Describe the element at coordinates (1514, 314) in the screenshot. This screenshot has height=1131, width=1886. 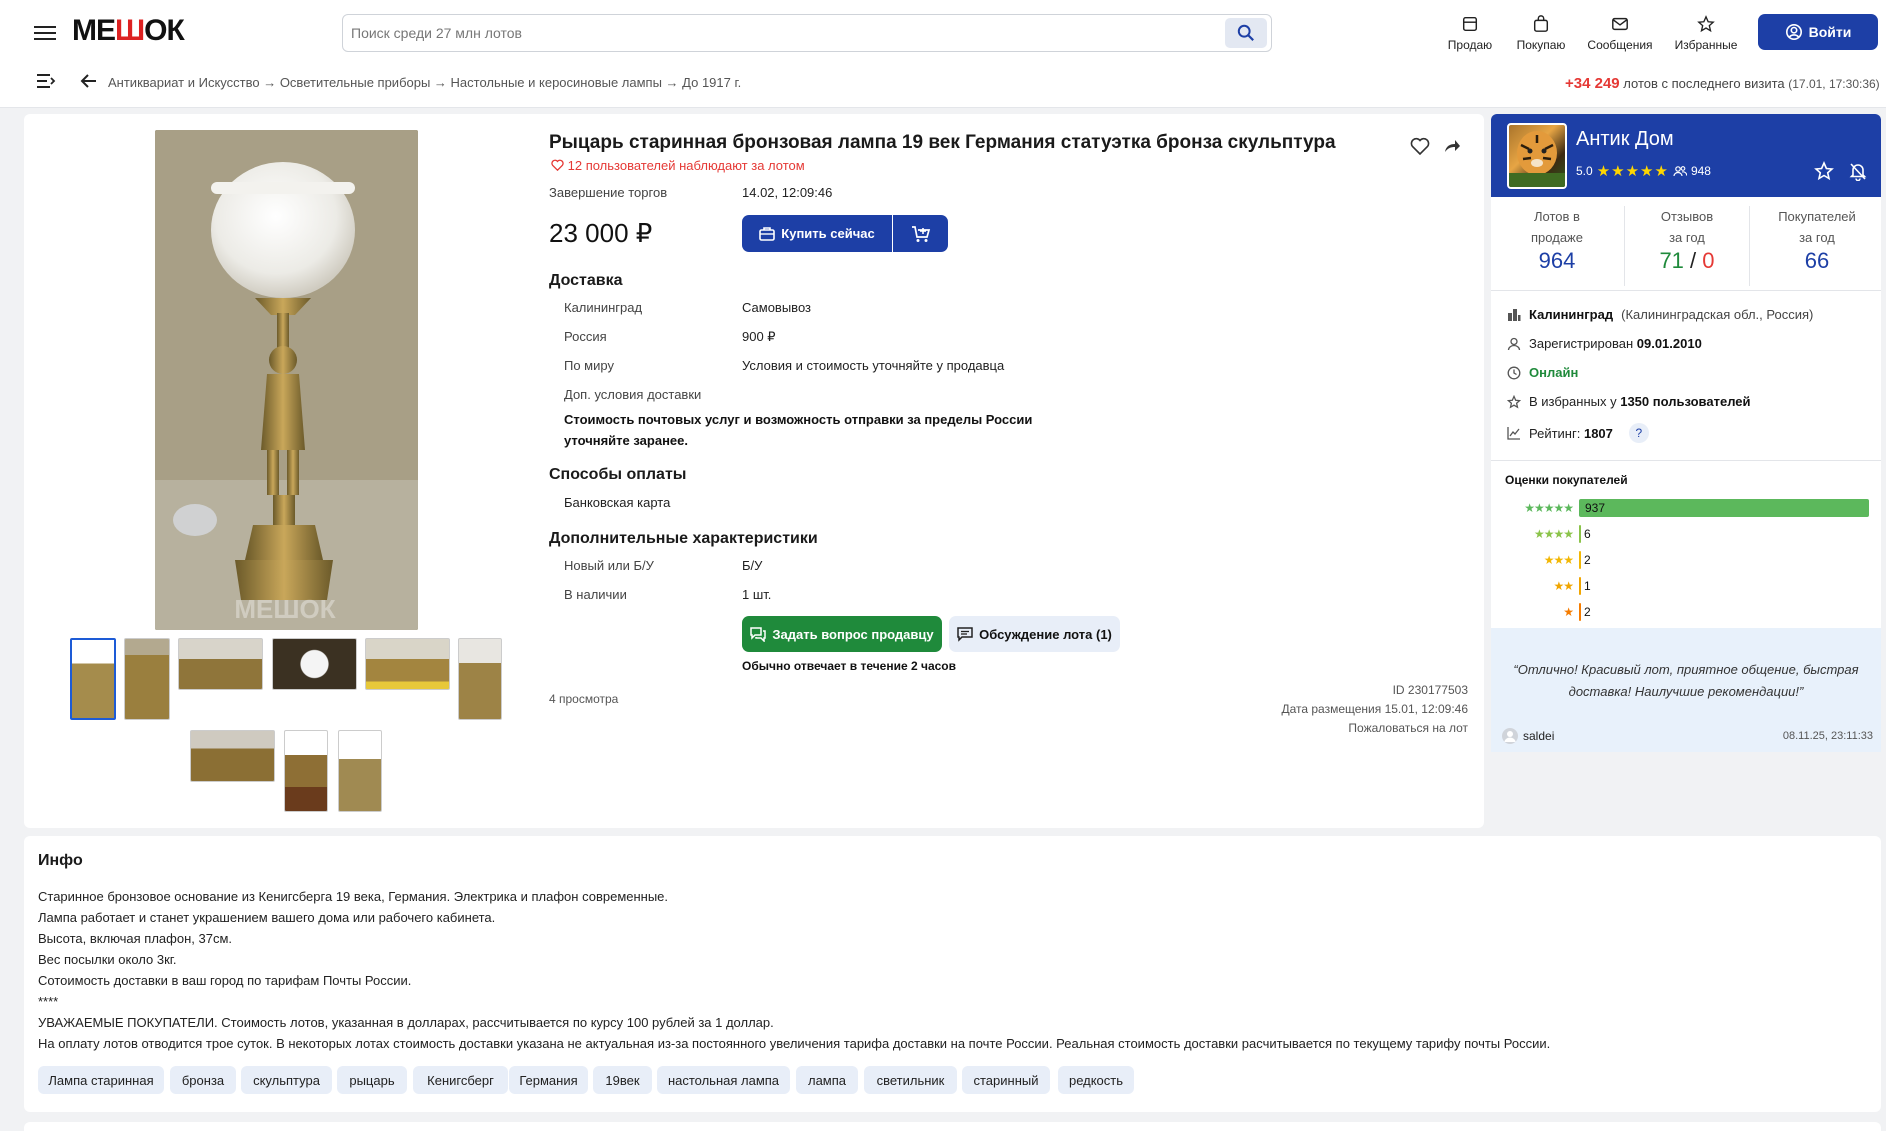
I see `city-icon` at that location.